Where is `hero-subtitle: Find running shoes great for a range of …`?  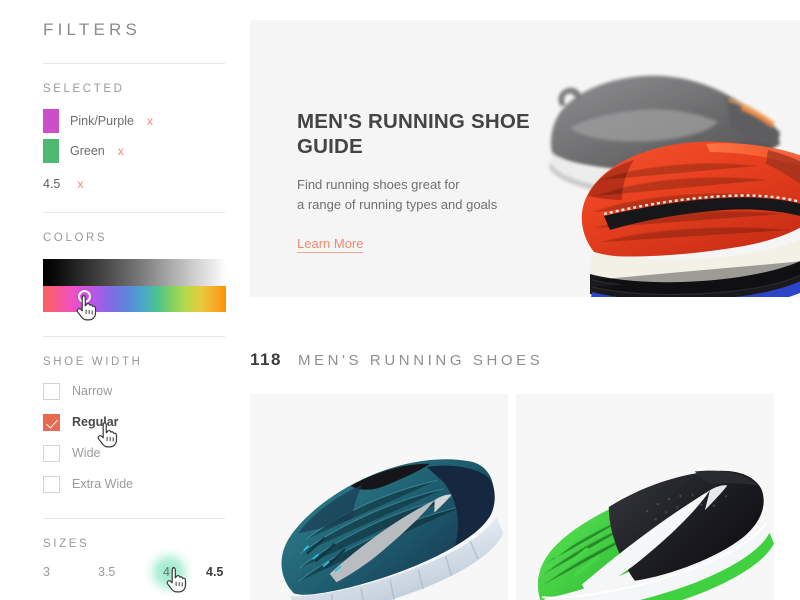 hero-subtitle: Find running shoes great for a range of … is located at coordinates (442, 195).